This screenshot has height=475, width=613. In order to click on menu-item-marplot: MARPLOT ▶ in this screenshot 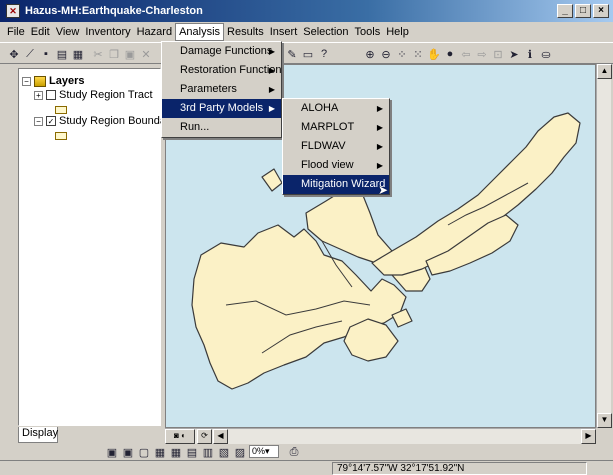, I will do `click(336, 127)`.